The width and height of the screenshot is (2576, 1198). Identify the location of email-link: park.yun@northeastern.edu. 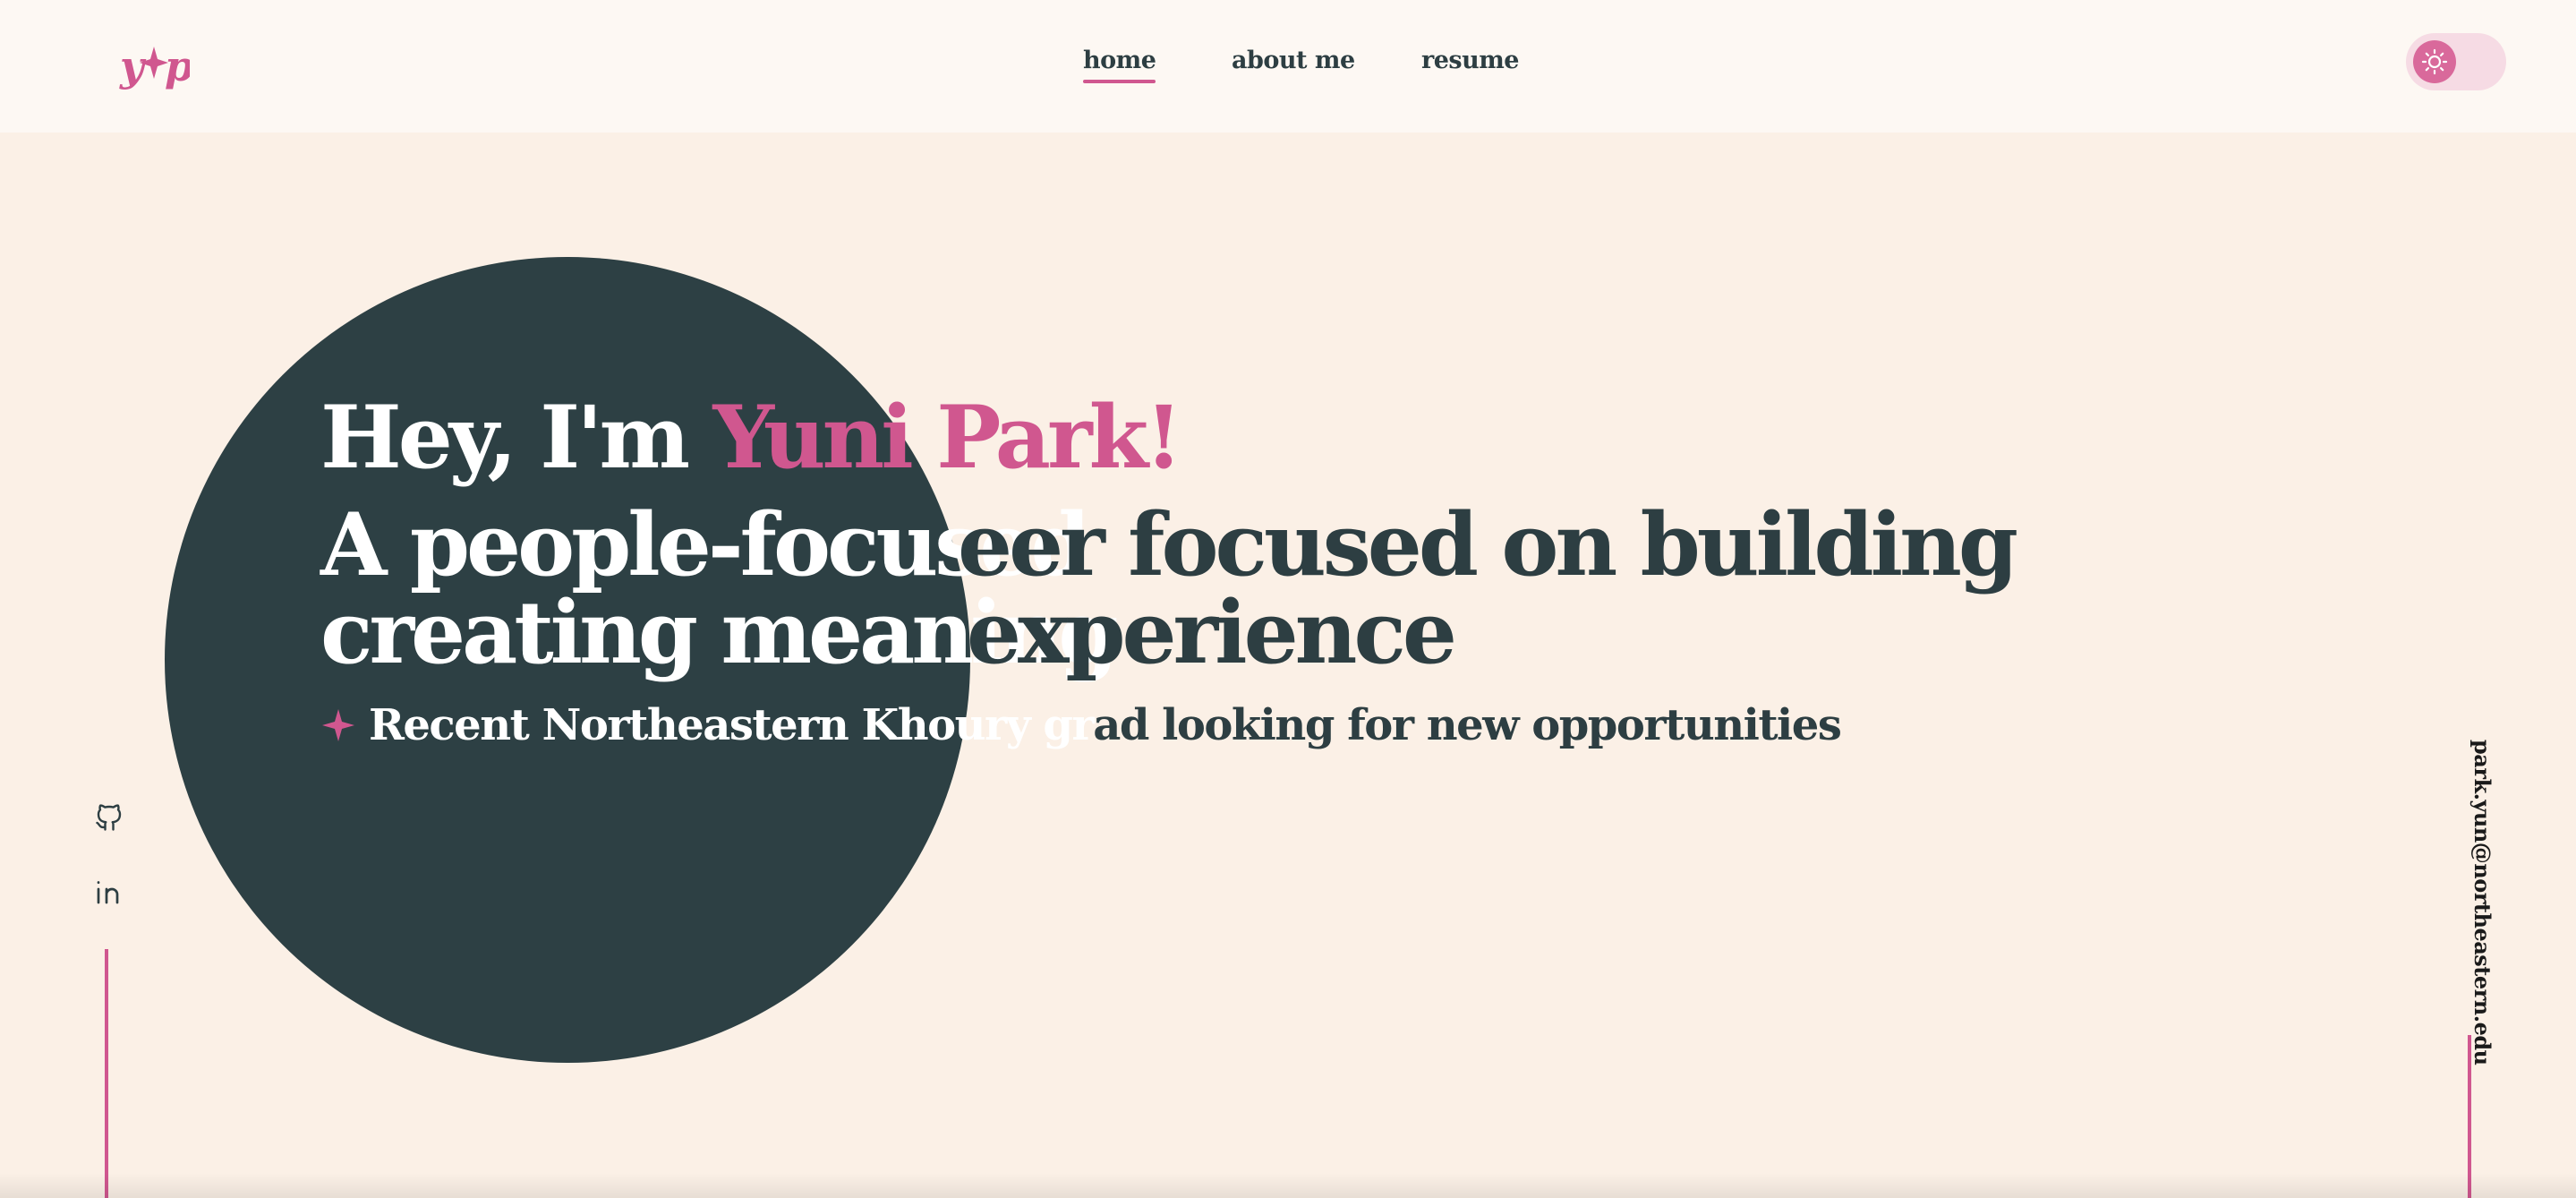
(2468, 902).